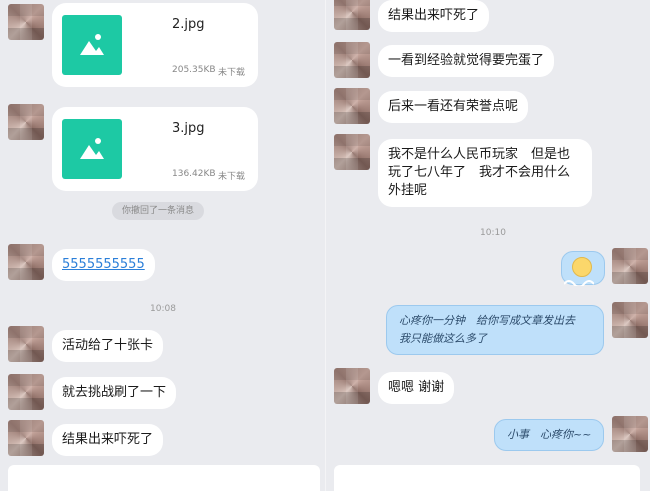 The width and height of the screenshot is (650, 491). I want to click on message-bubble: 嗯嗯 谢谢, so click(416, 388).